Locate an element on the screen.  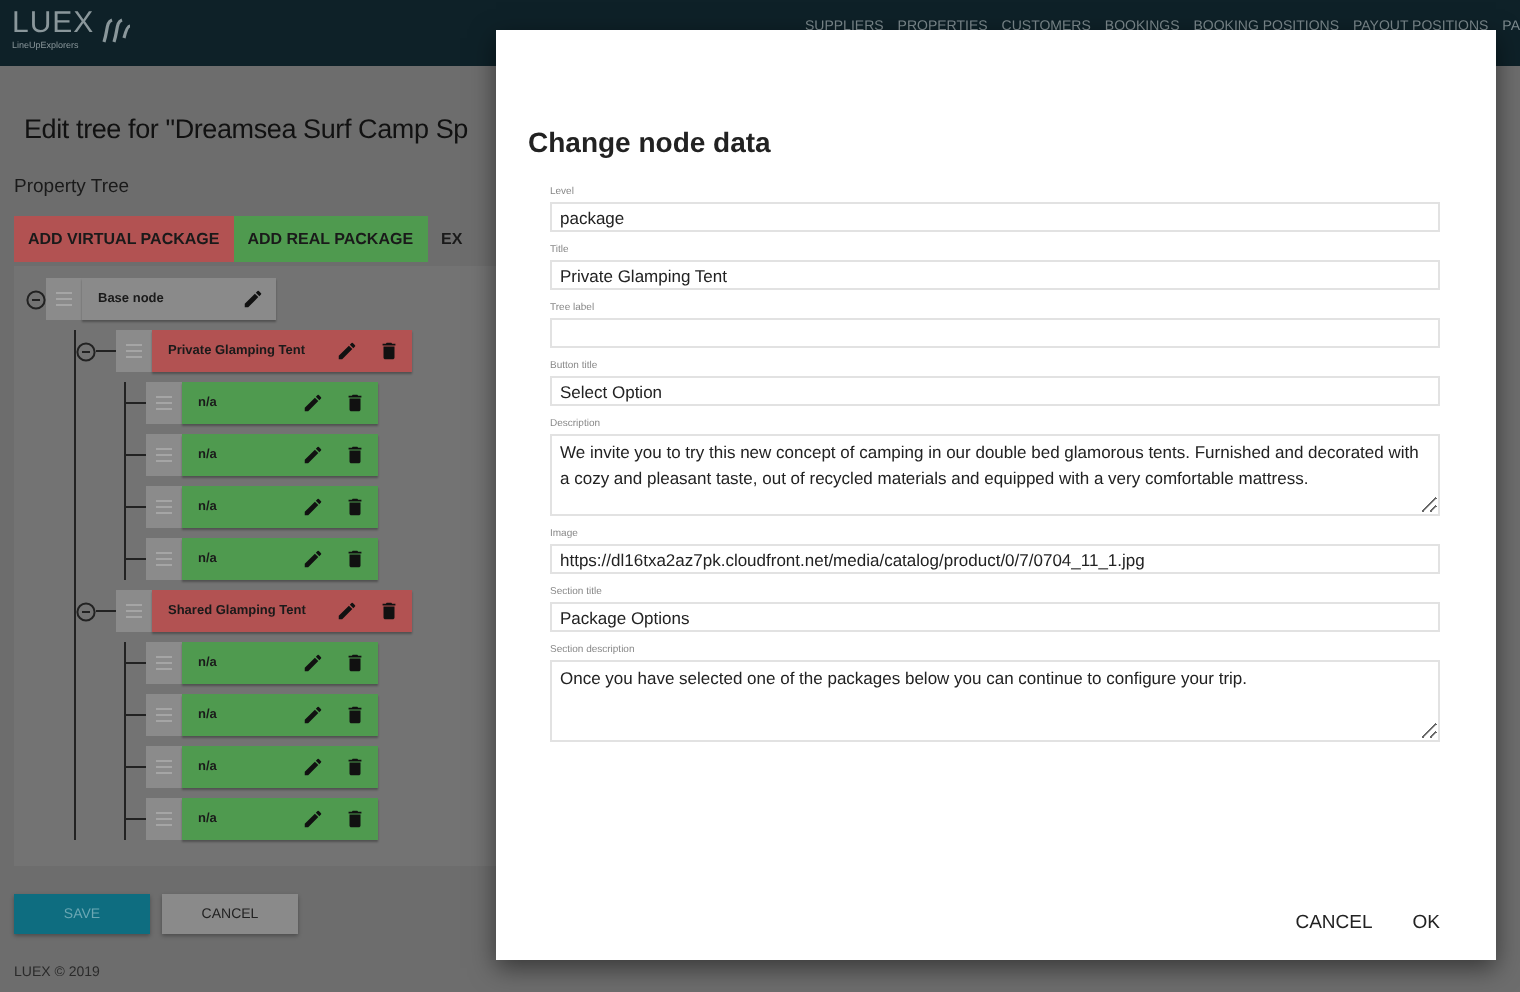
input-field: Package Options is located at coordinates (995, 617).